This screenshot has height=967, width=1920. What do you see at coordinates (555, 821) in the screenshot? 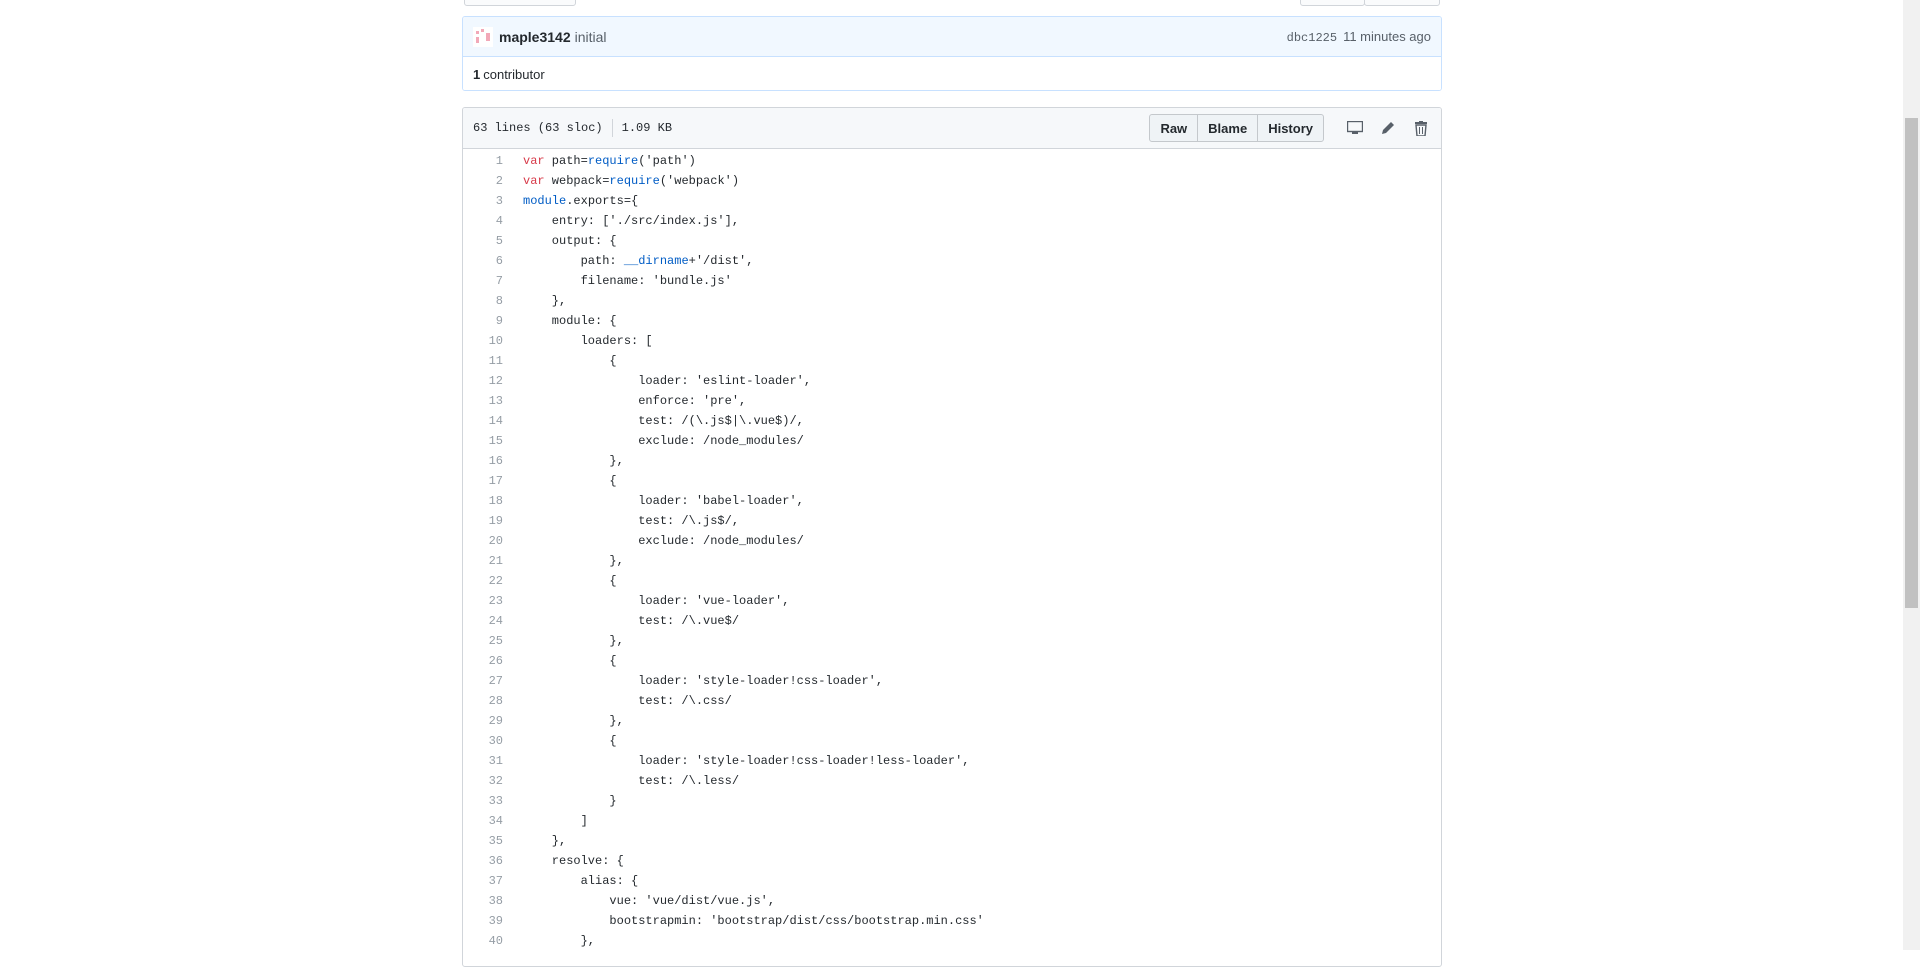
I see `line-content: ]` at bounding box center [555, 821].